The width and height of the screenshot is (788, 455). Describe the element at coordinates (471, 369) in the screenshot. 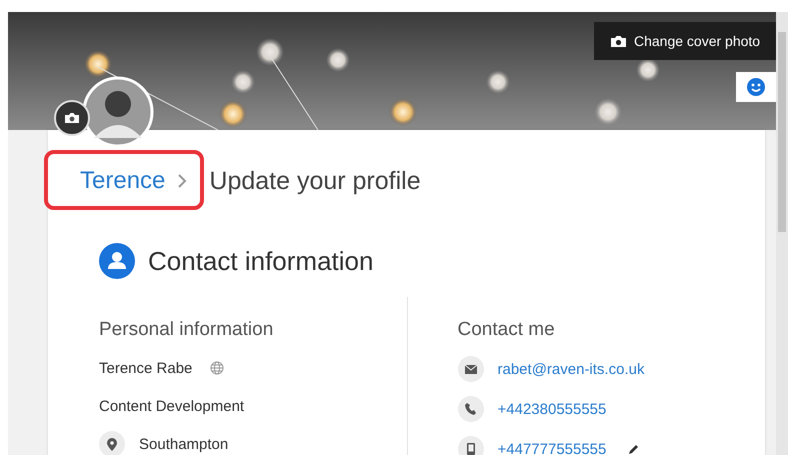

I see `envelope-icon` at that location.